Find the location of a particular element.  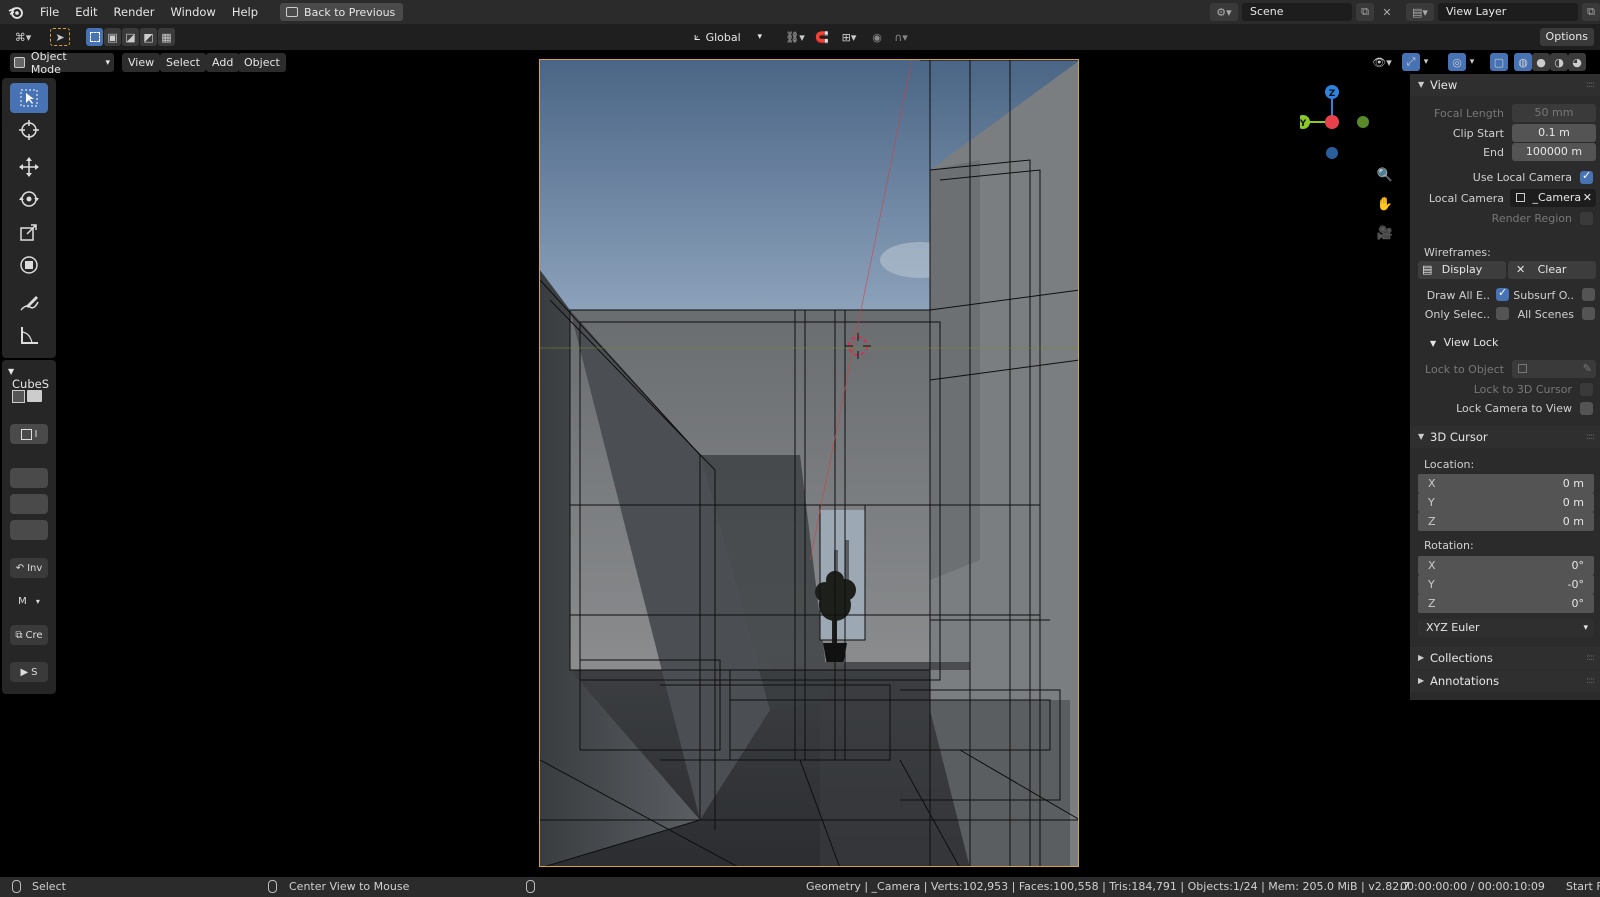

editor-type-icon: ⌘▾ is located at coordinates (23, 37).